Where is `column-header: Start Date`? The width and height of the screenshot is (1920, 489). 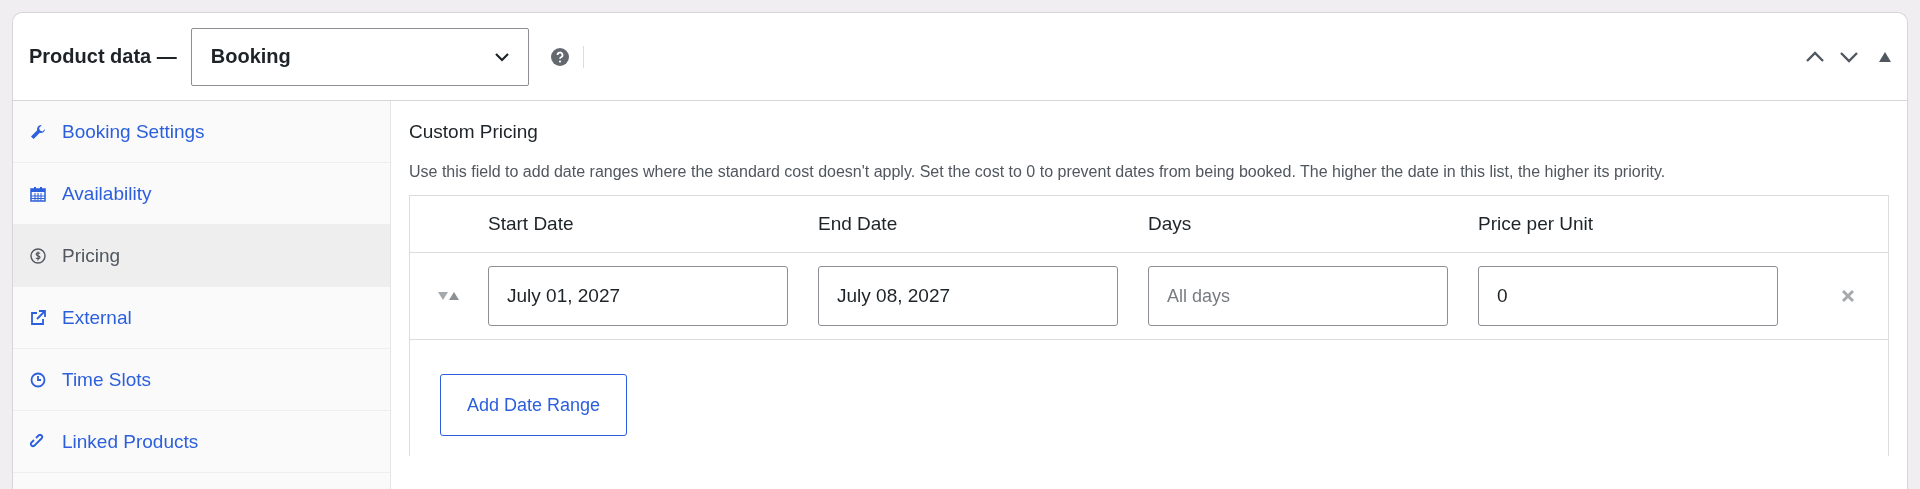
column-header: Start Date is located at coordinates (531, 224).